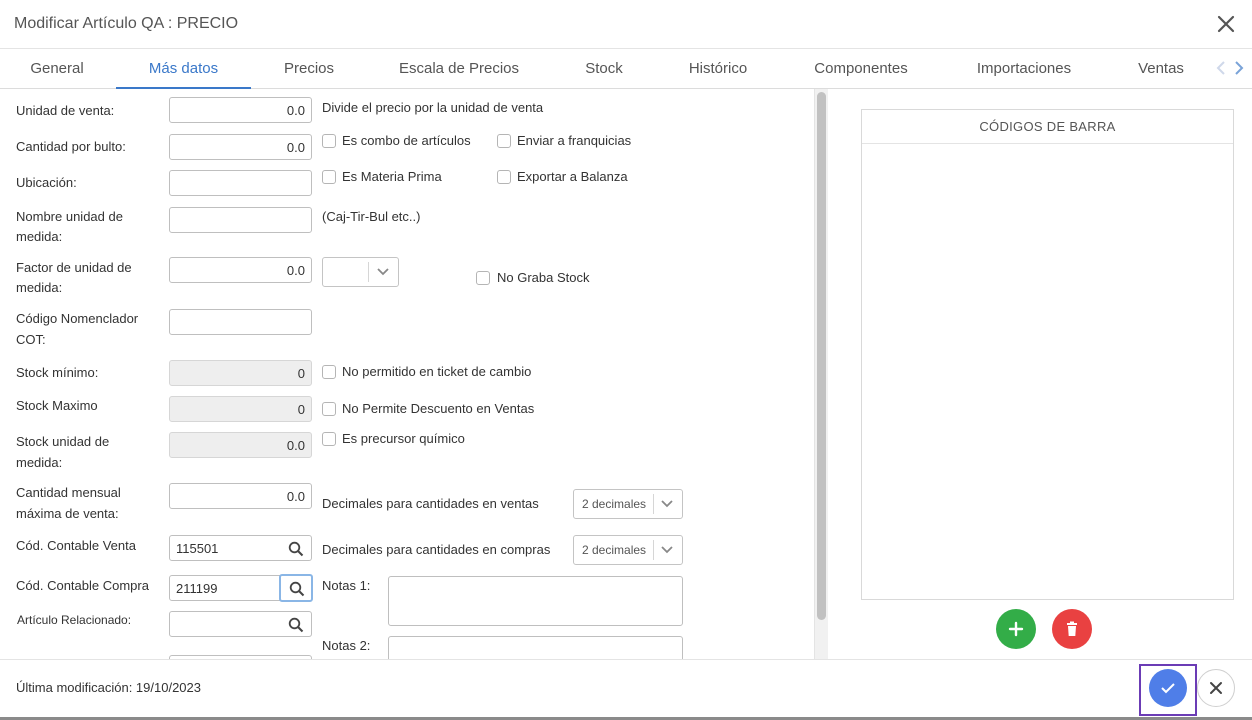 This screenshot has height=720, width=1252. I want to click on cod-contable-compra-search-button, so click(296, 588).